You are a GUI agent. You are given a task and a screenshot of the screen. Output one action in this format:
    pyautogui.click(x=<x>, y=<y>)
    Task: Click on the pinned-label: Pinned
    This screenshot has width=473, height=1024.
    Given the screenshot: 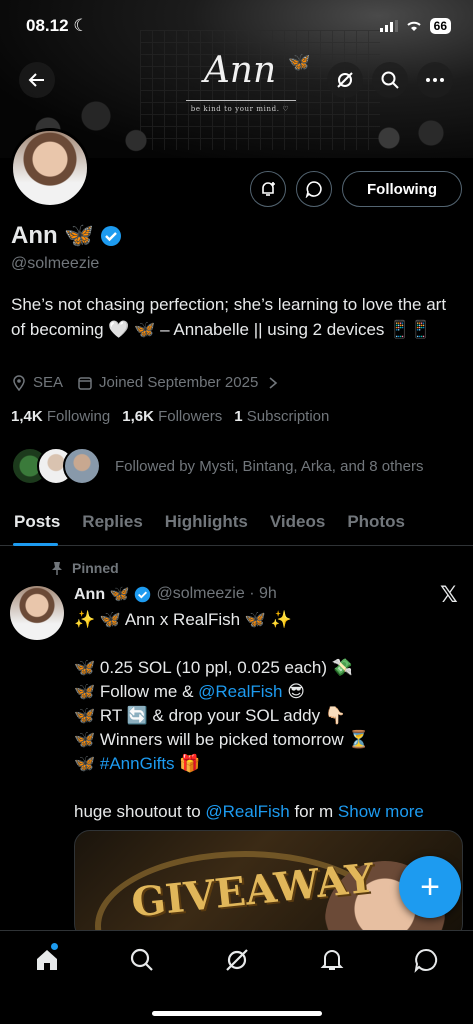 What is the action you would take?
    pyautogui.click(x=95, y=568)
    